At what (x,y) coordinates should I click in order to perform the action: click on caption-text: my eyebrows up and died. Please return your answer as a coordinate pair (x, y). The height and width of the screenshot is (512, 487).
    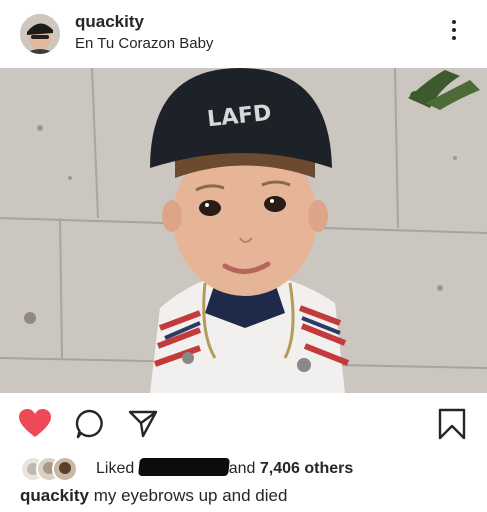
    Looking at the image, I should click on (190, 495).